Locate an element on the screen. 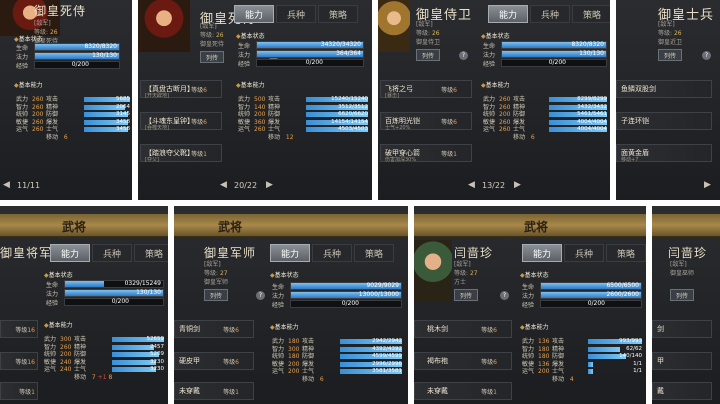 This screenshot has height=404, width=720. equip-slot-armor: 甲 is located at coordinates (682, 361).